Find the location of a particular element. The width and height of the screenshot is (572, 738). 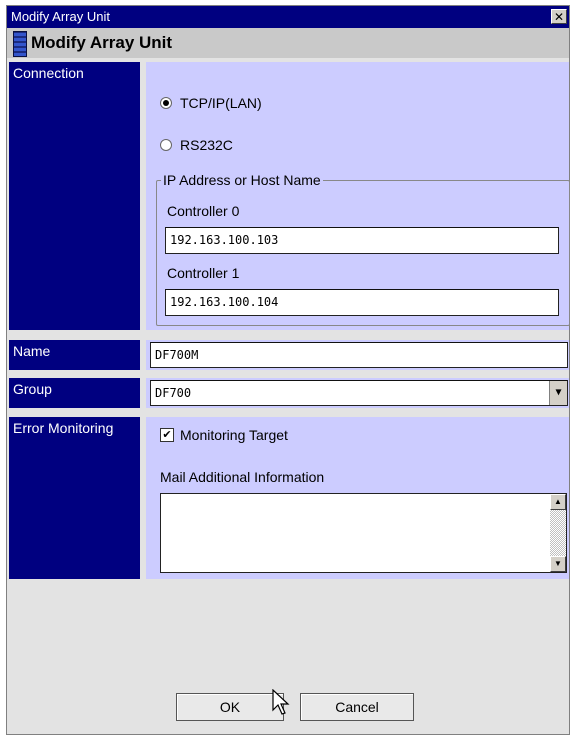

connection-label: Connection is located at coordinates (74, 196).